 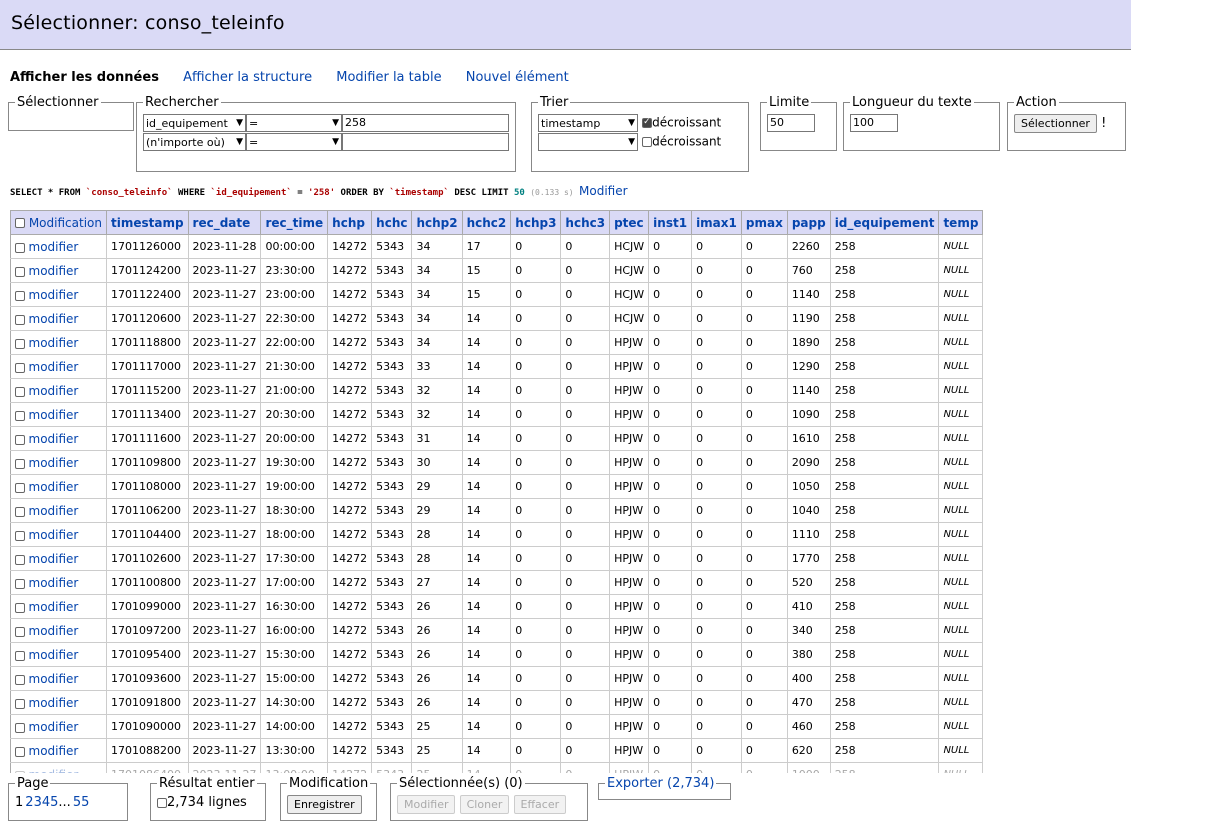 I want to click on cell-rec-time: 22:30:00, so click(x=294, y=318).